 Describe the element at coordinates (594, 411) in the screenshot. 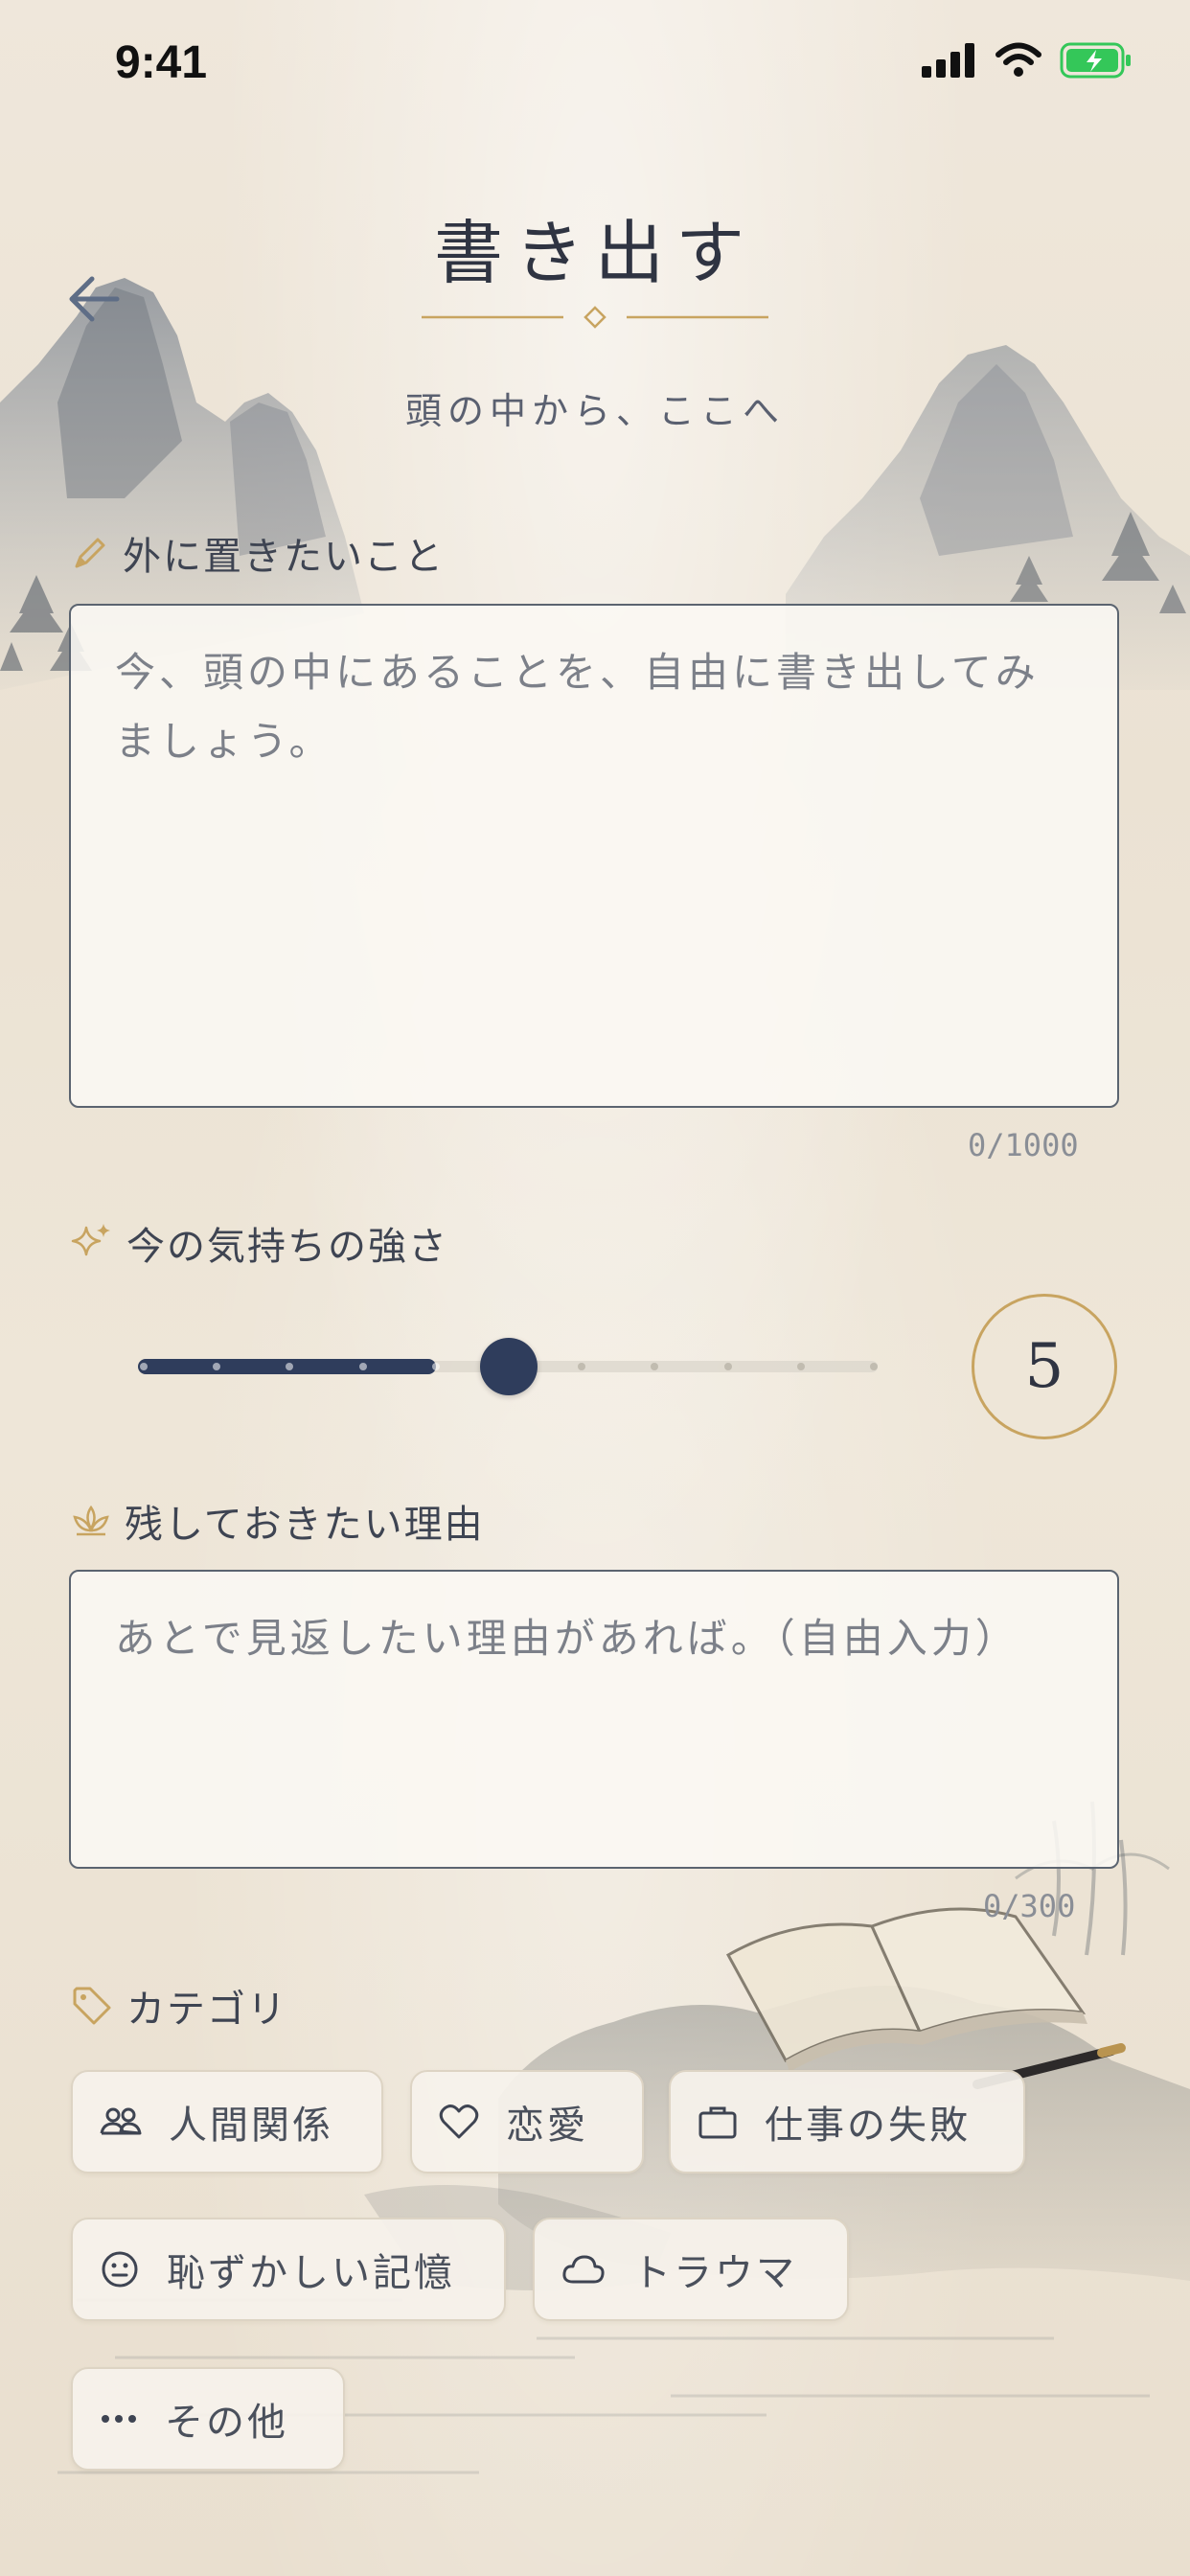

I see `page-subtitle: 頭の中から、ここへ` at that location.